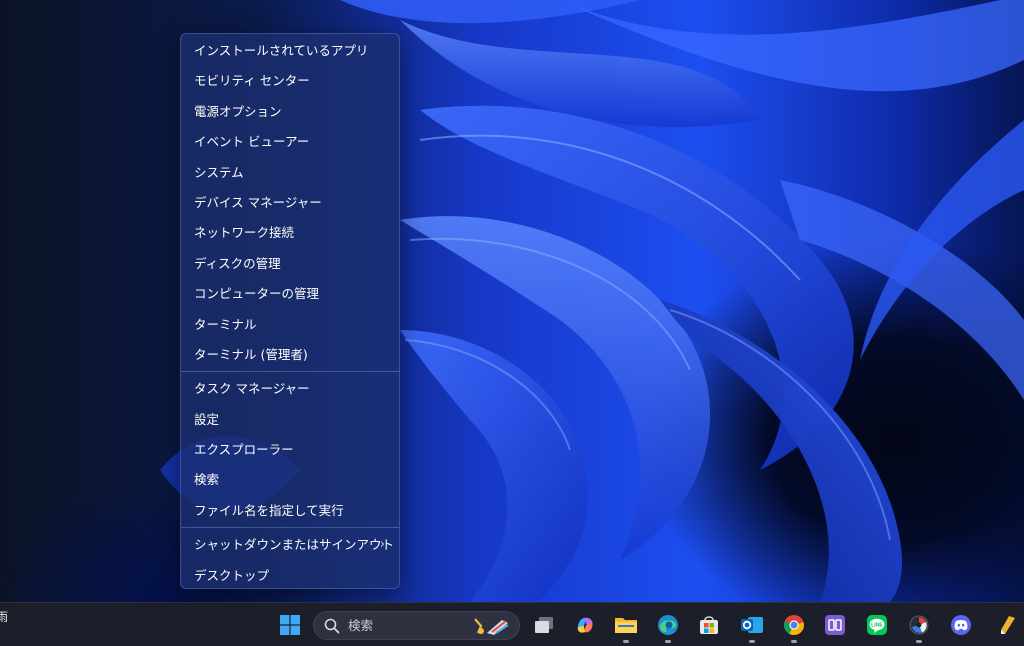 This screenshot has height=646, width=1024. I want to click on menu-item-computer-management: コンピューターの管理, so click(290, 294).